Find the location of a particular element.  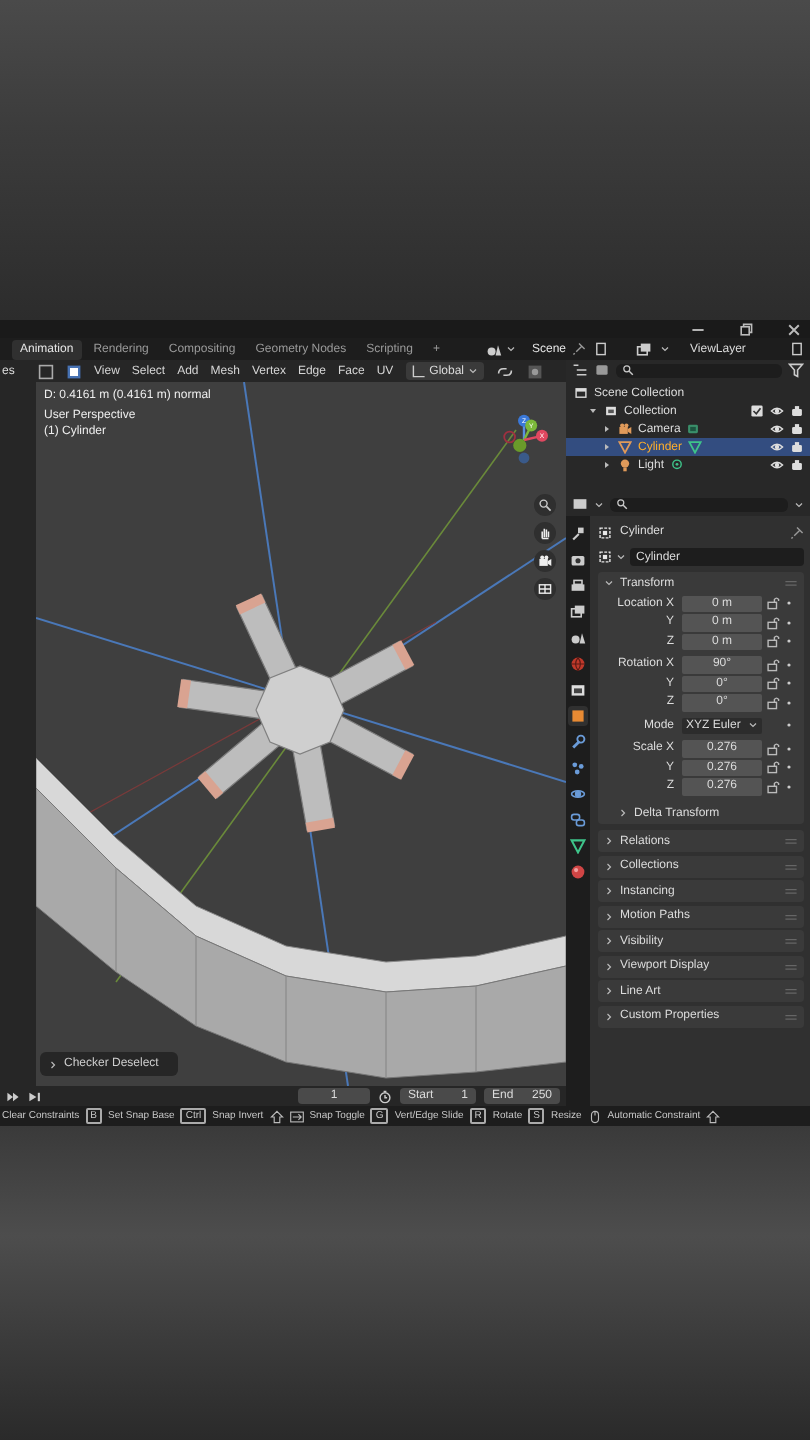

particles-icon is located at coordinates (578, 768).